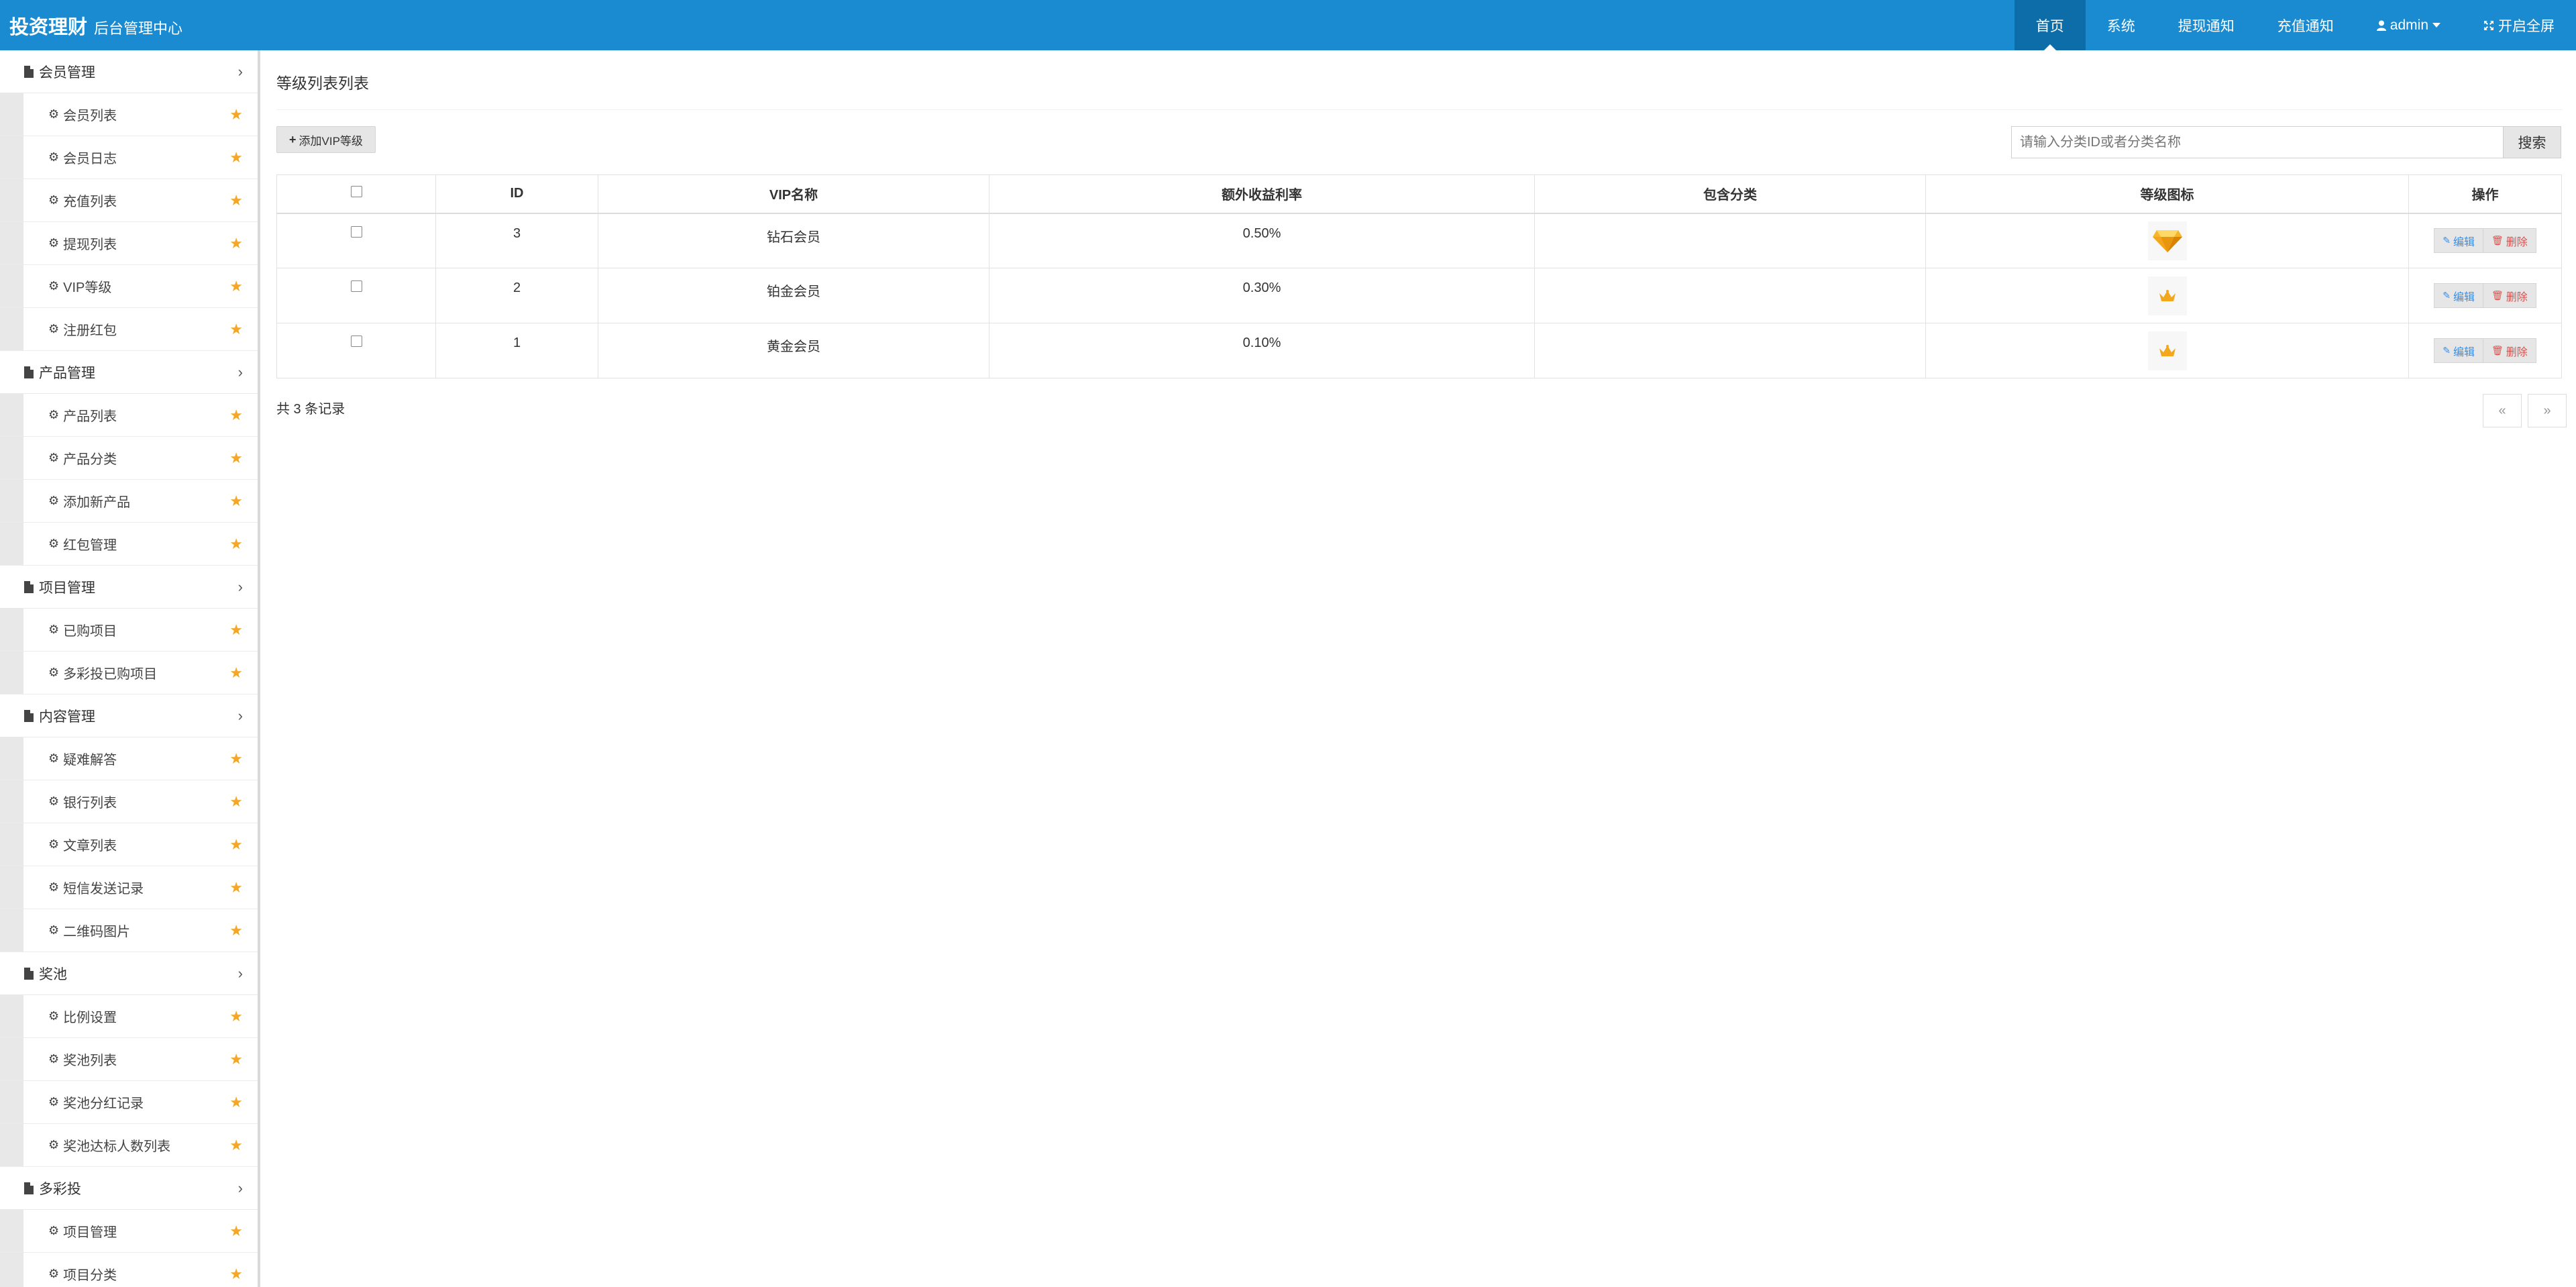 The height and width of the screenshot is (1287, 2576). I want to click on nav-fullscreen: 开启全屏, so click(2519, 25).